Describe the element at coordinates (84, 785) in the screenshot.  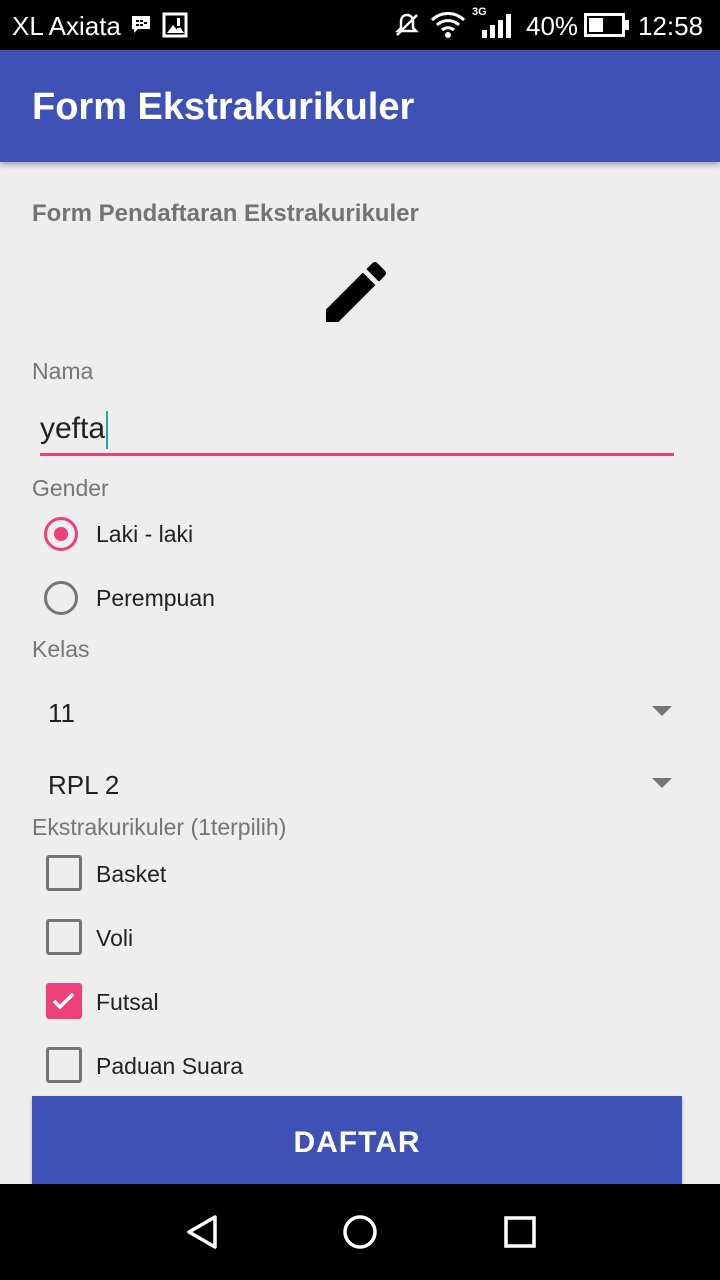
I see `jurusan-spinner-value: RPL 2` at that location.